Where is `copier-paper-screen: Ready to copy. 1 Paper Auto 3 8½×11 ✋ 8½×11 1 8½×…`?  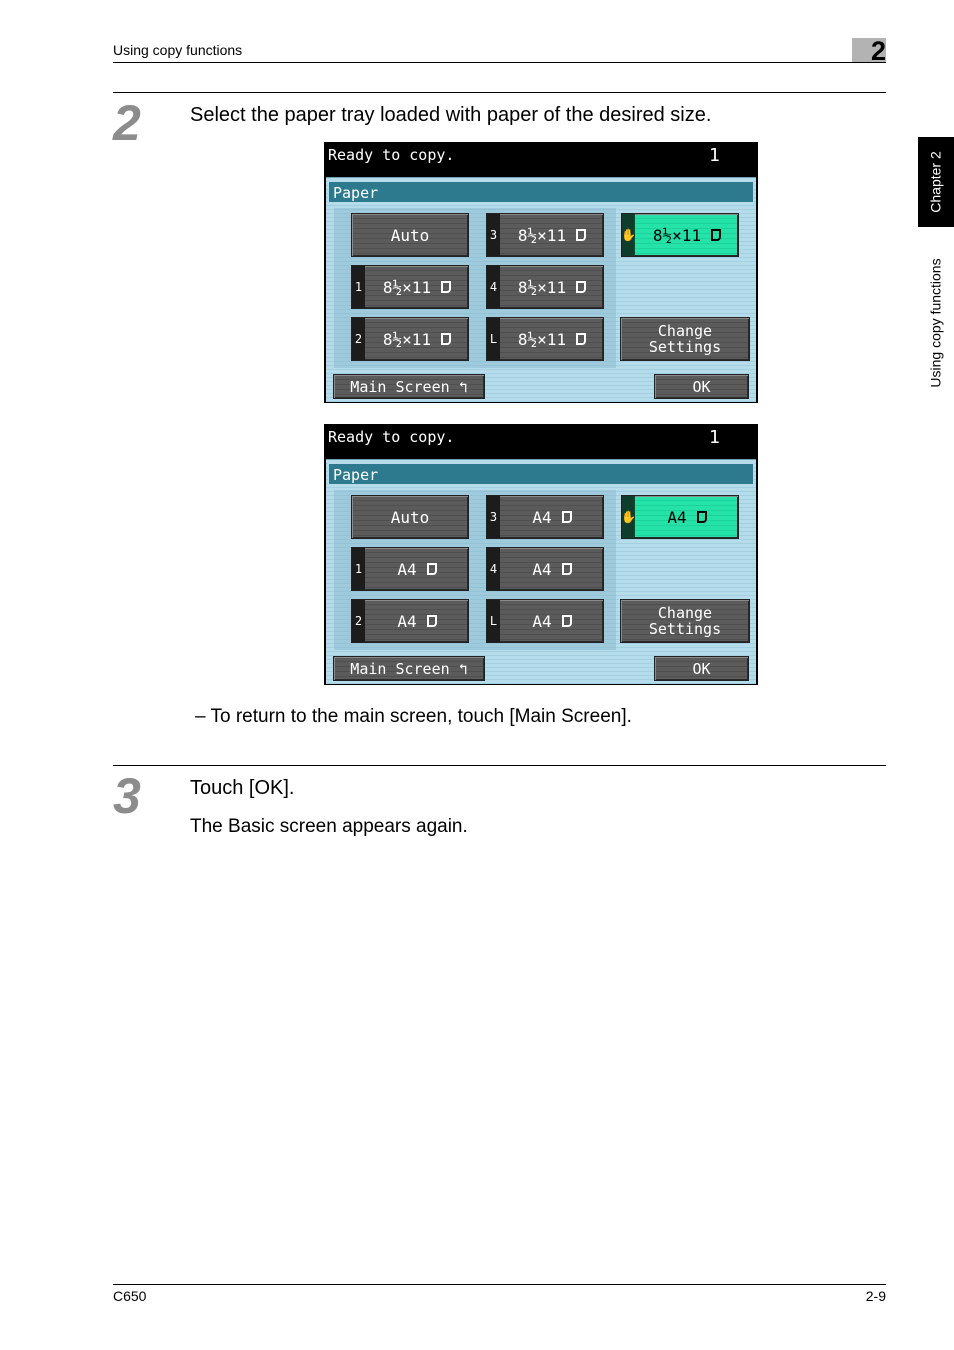
copier-paper-screen: Ready to copy. 1 Paper Auto 3 8½×11 ✋ 8½×11 1 8½×… is located at coordinates (541, 272).